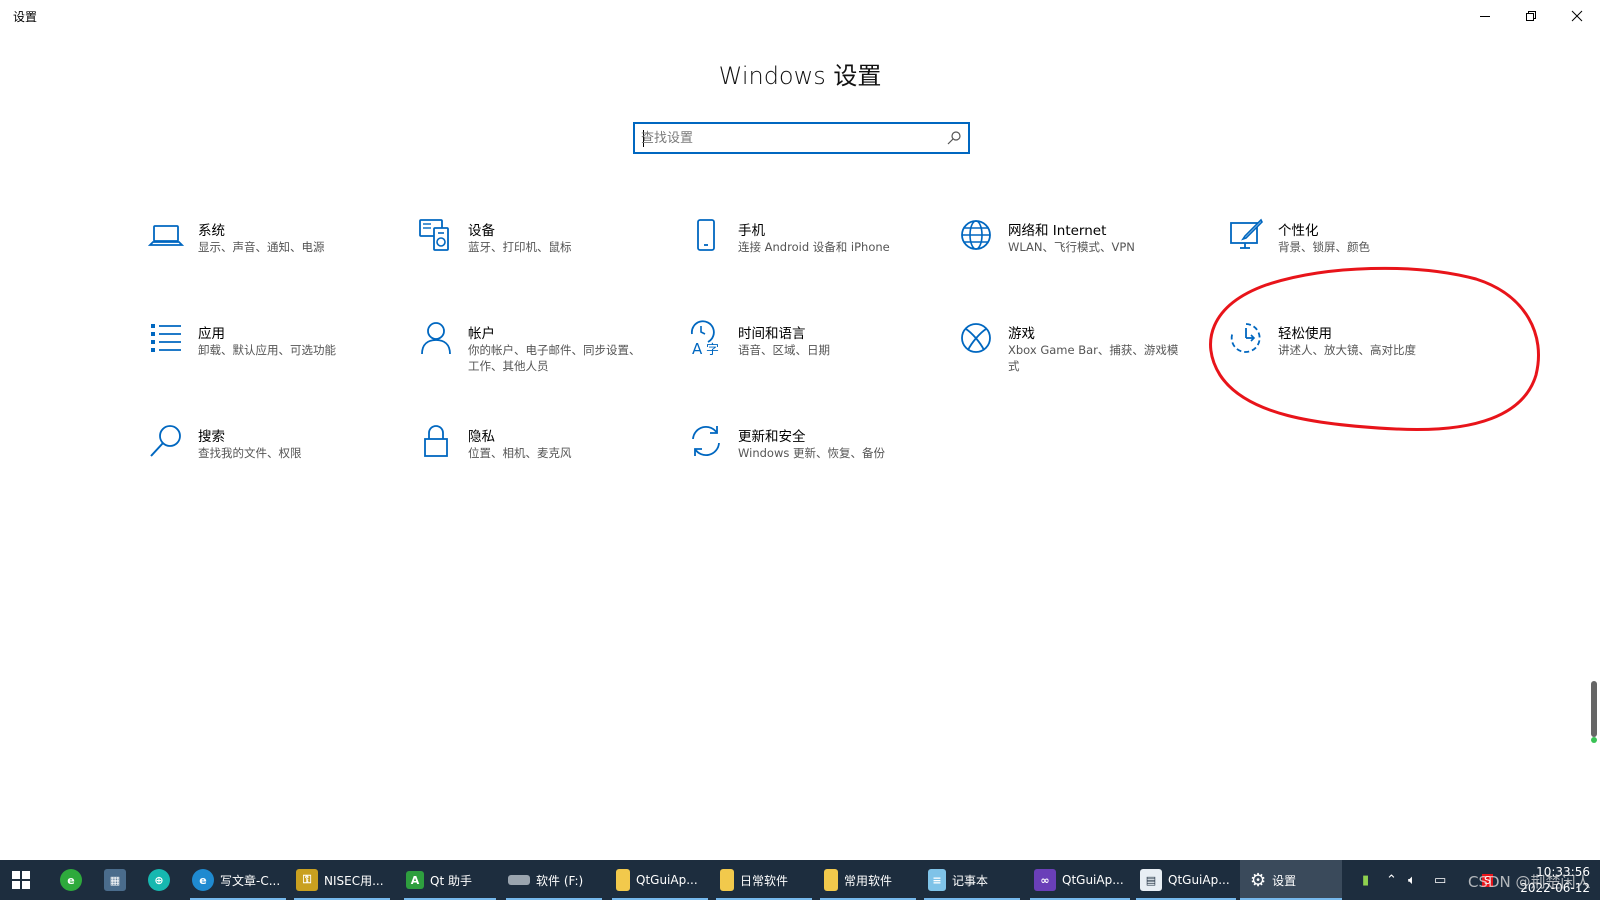 The image size is (1600, 900). I want to click on tile-network: 网络和 Internet WLAN、飞行模式、VPN, so click(1083, 252).